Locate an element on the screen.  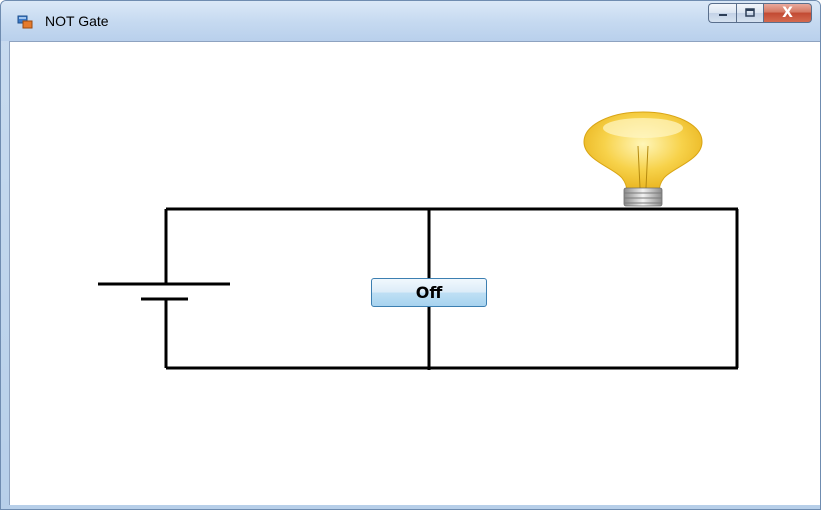
close-icon: X is located at coordinates (787, 13).